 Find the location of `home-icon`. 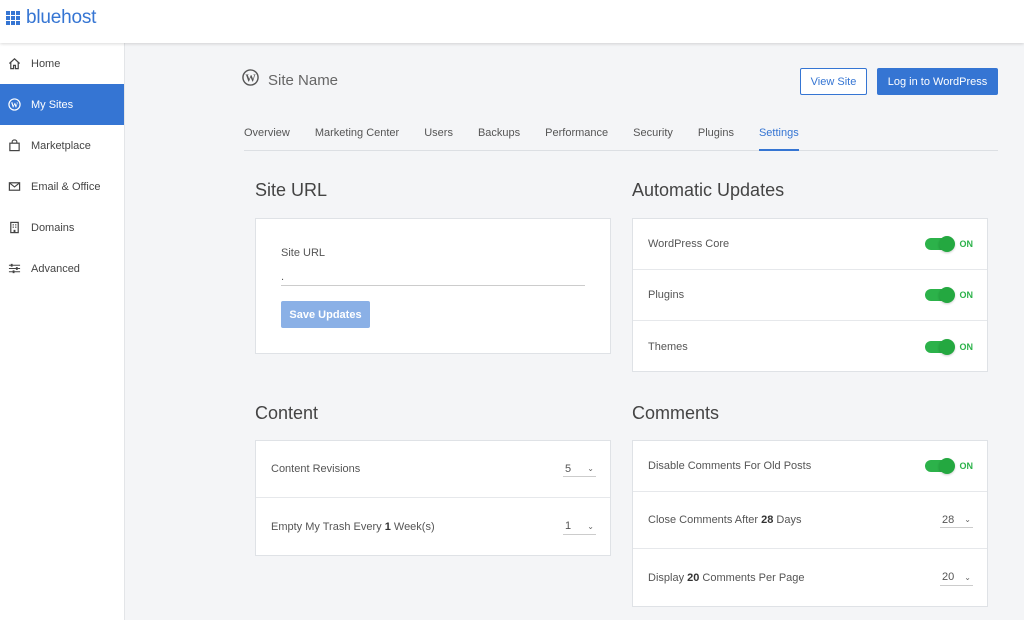

home-icon is located at coordinates (14, 64).